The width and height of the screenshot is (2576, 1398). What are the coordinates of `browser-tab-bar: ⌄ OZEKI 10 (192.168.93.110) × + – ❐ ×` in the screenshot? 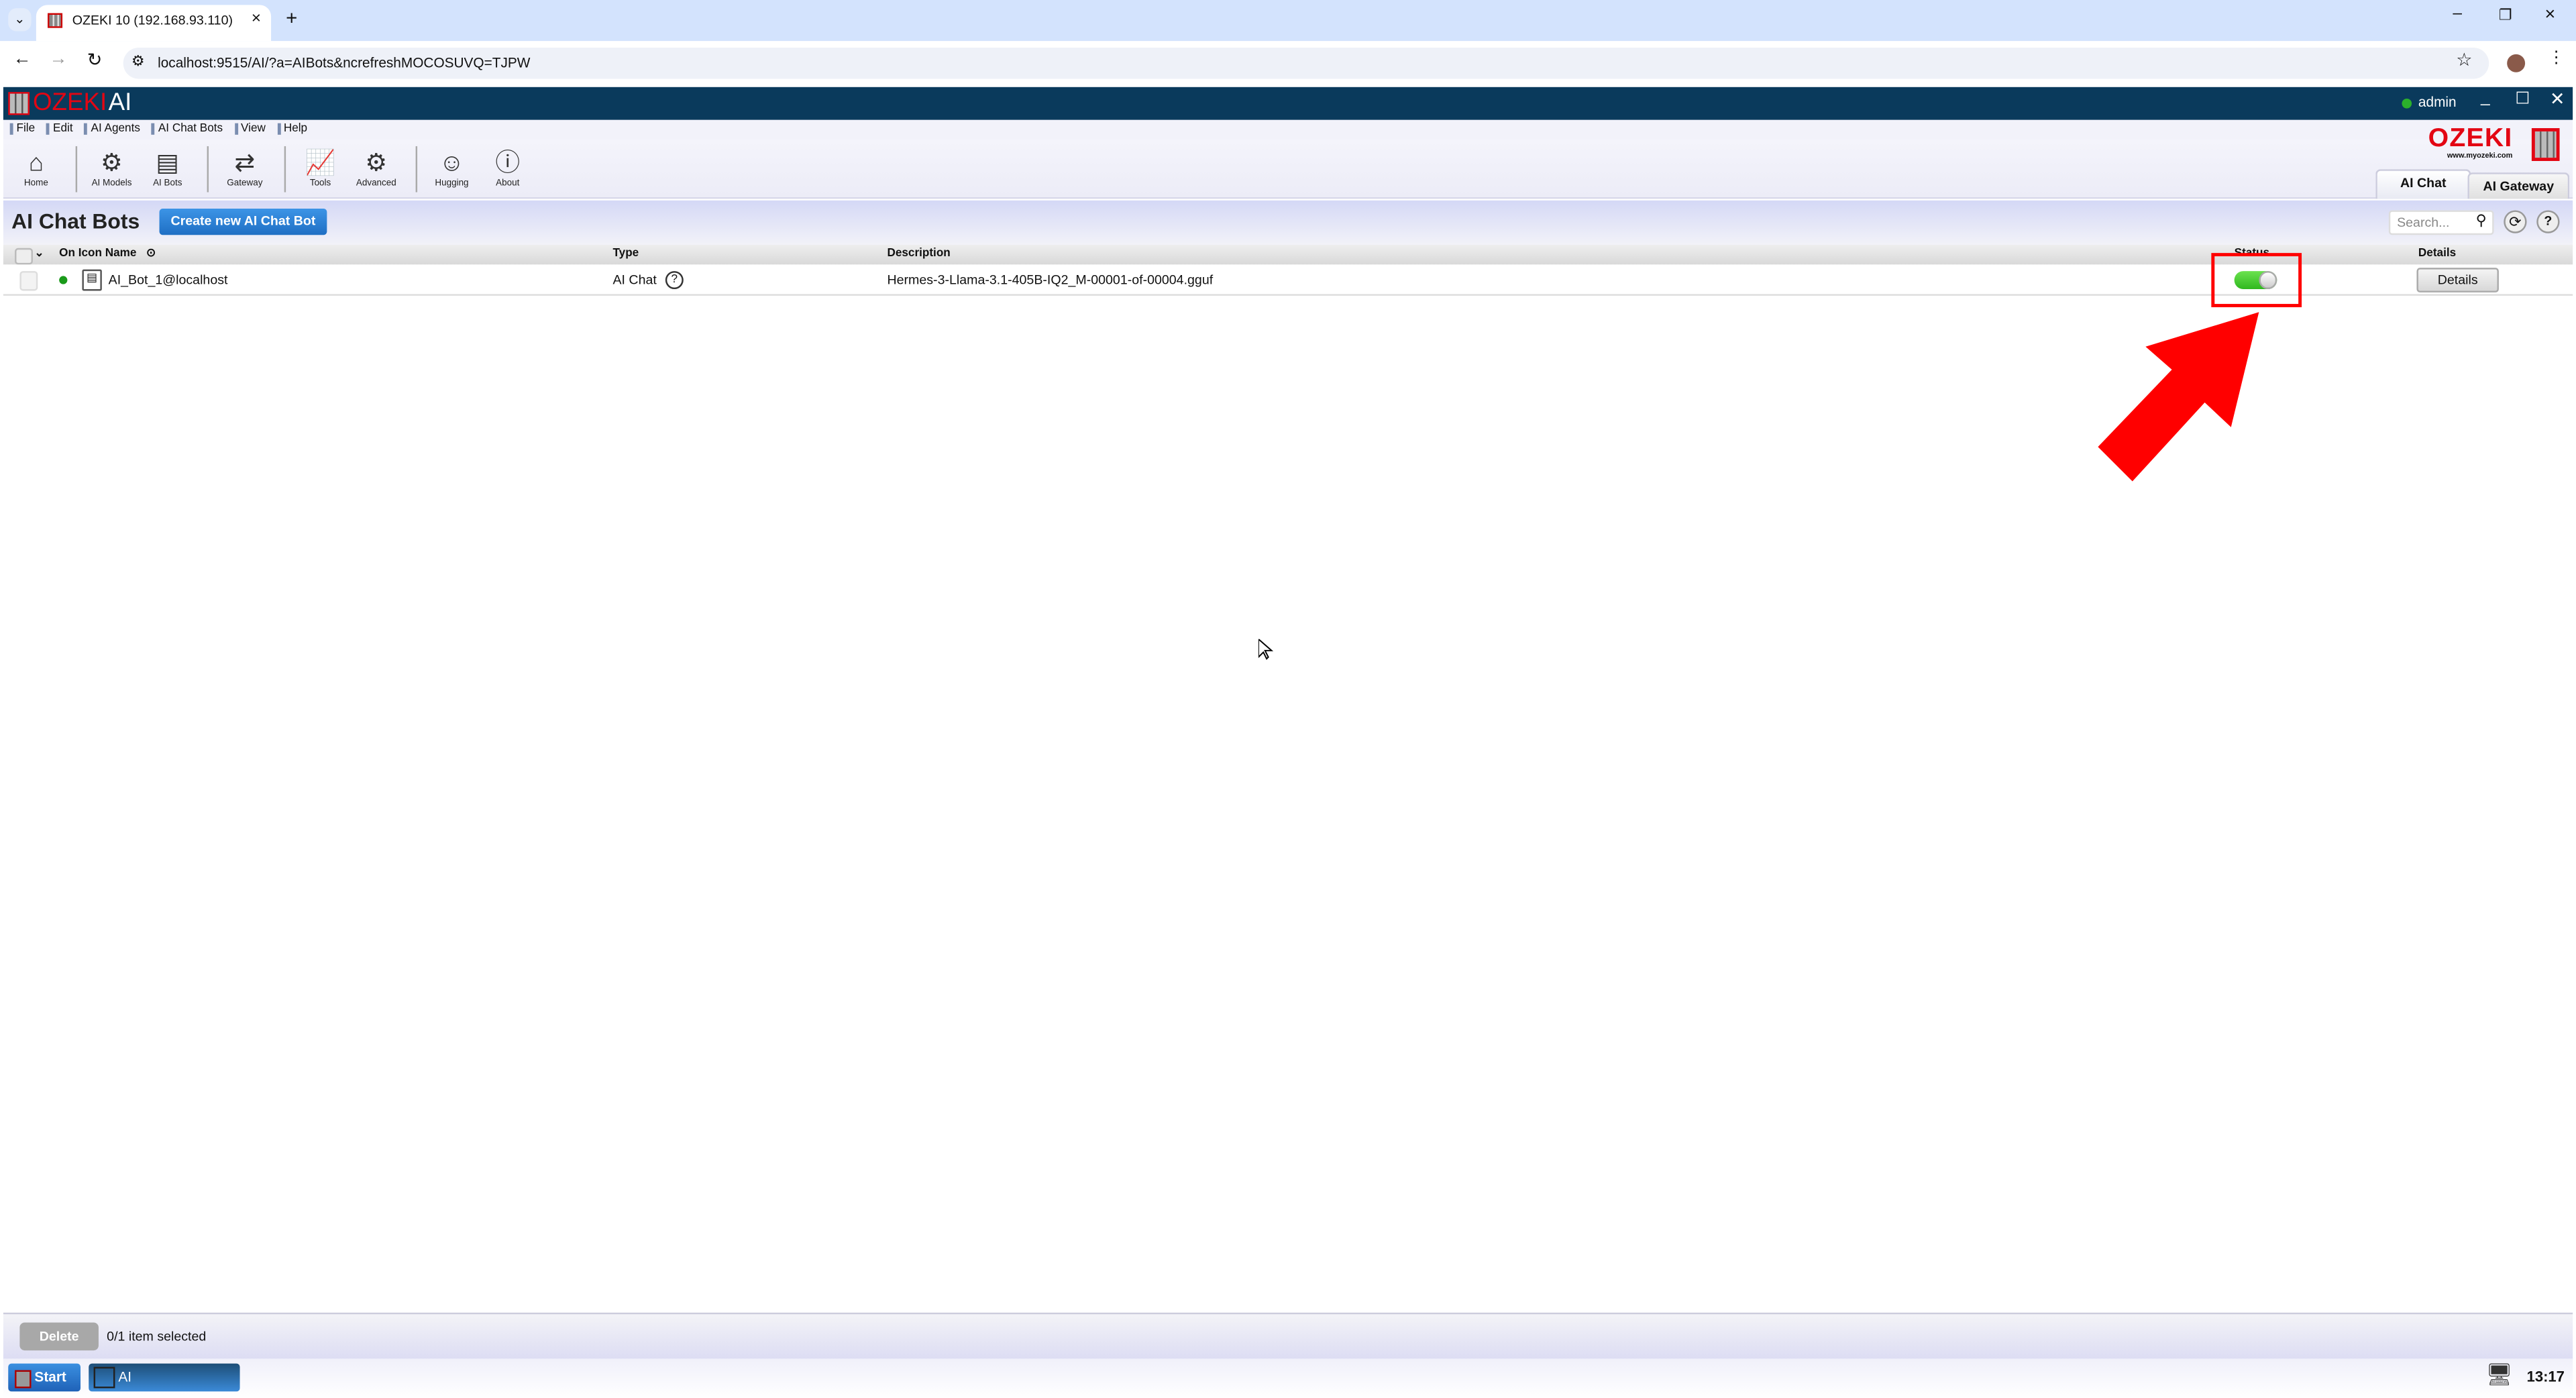 It's located at (1288, 21).